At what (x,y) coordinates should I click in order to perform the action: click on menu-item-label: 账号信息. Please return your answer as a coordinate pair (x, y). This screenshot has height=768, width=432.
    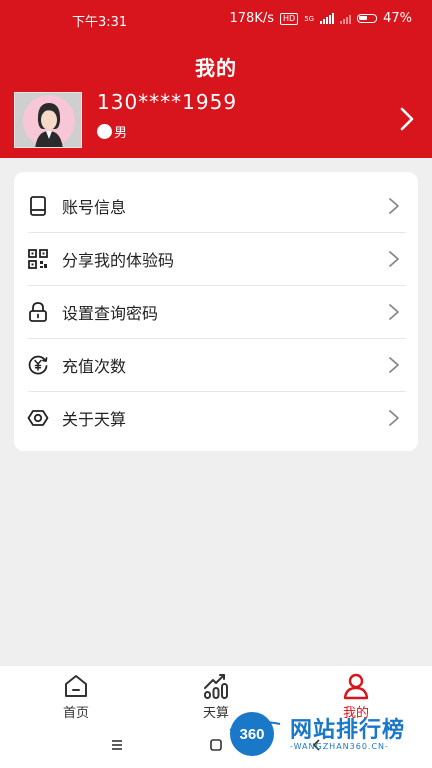
    Looking at the image, I should click on (94, 207).